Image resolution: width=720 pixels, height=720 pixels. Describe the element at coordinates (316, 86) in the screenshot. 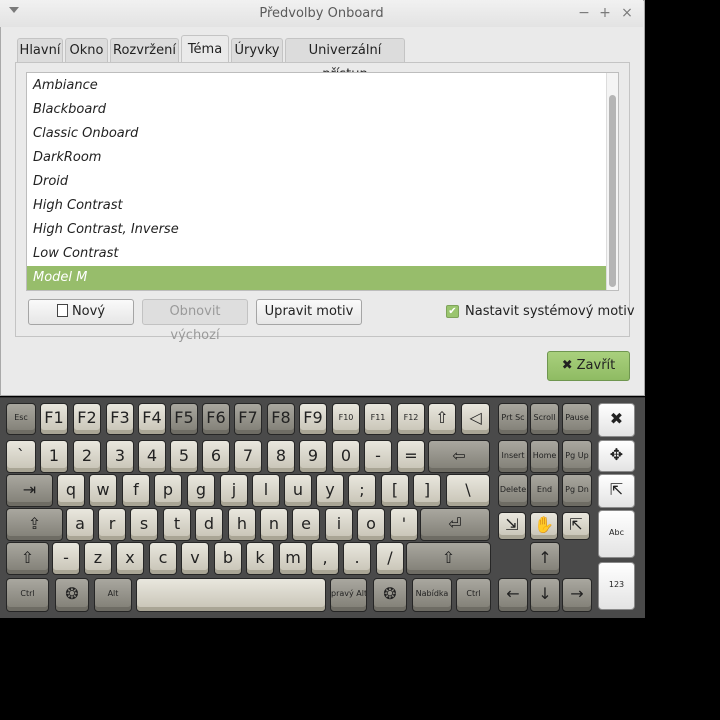

I see `list-item: Ambiance` at that location.